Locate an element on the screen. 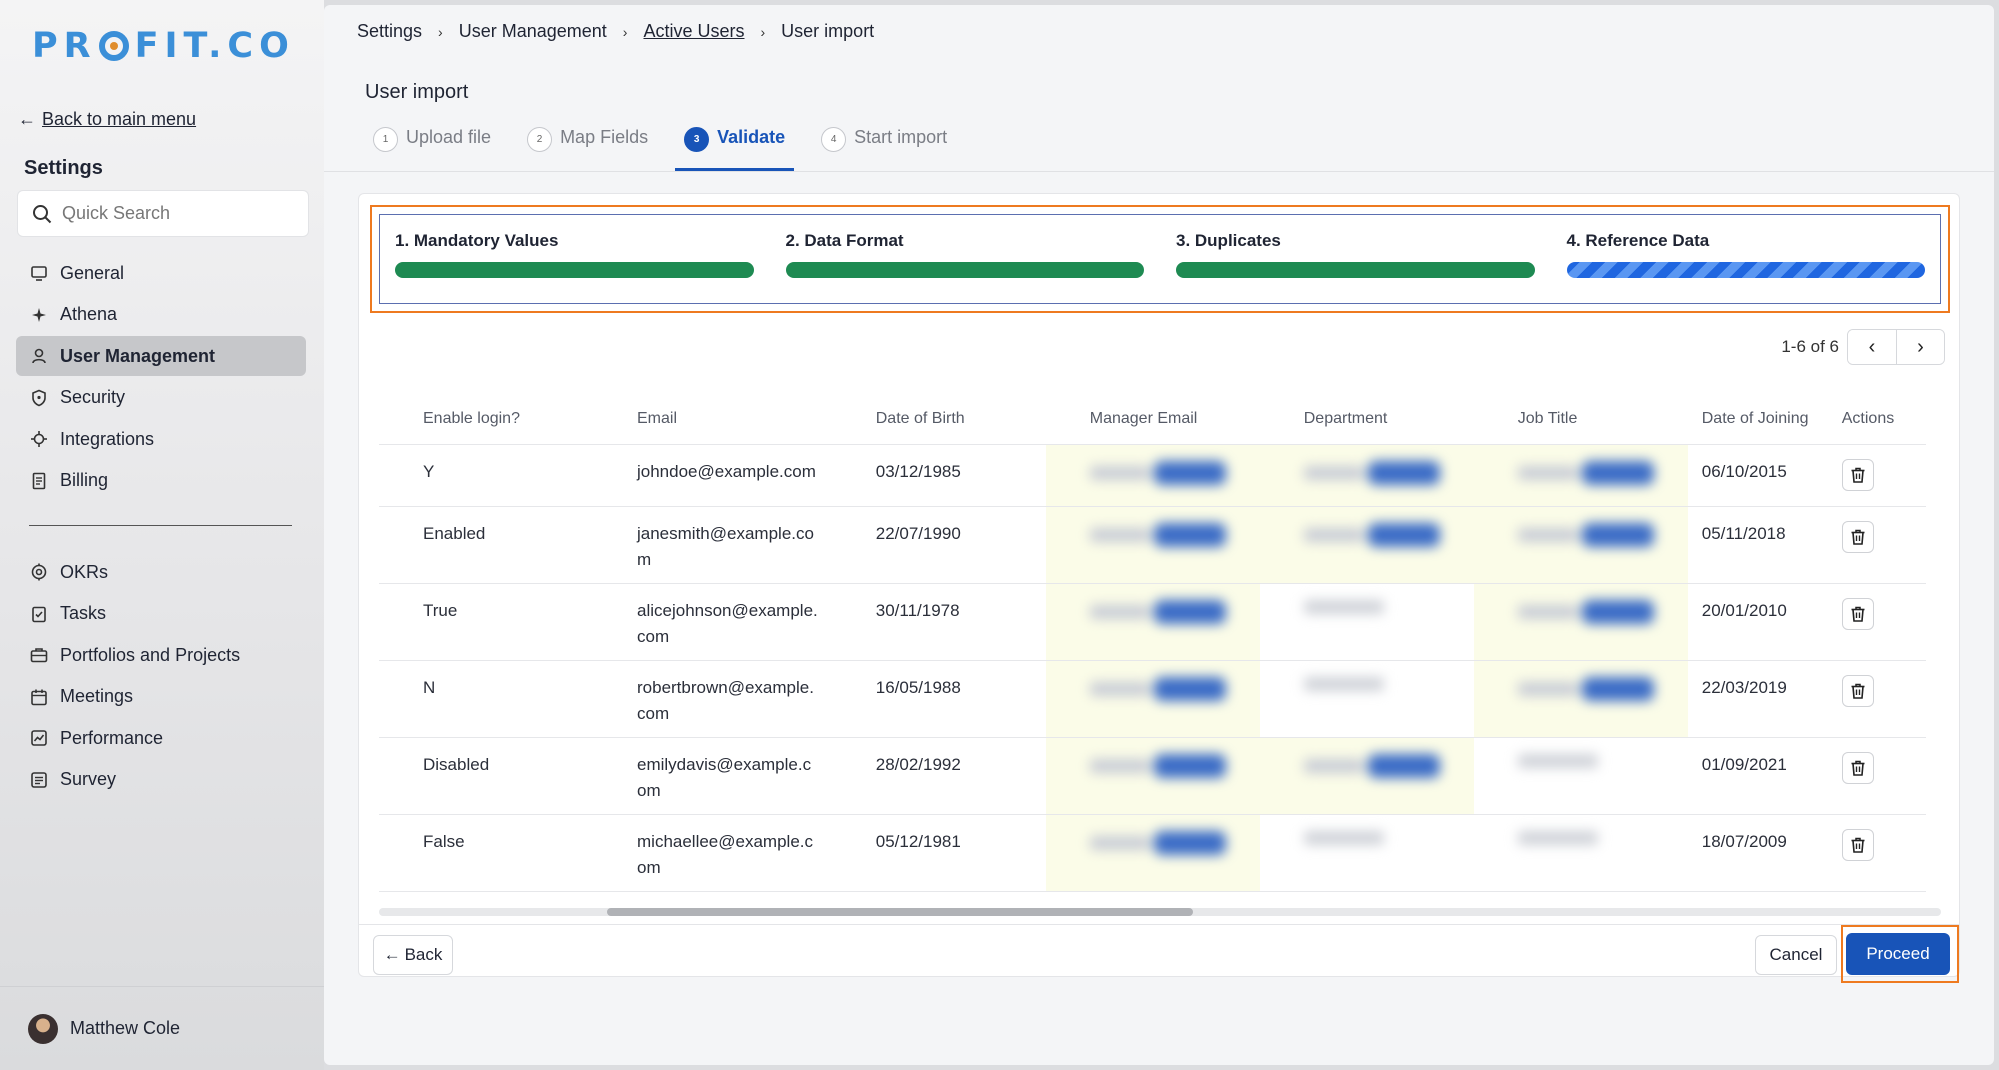 Image resolution: width=1999 pixels, height=1070 pixels. scrollbar-thumb is located at coordinates (900, 912).